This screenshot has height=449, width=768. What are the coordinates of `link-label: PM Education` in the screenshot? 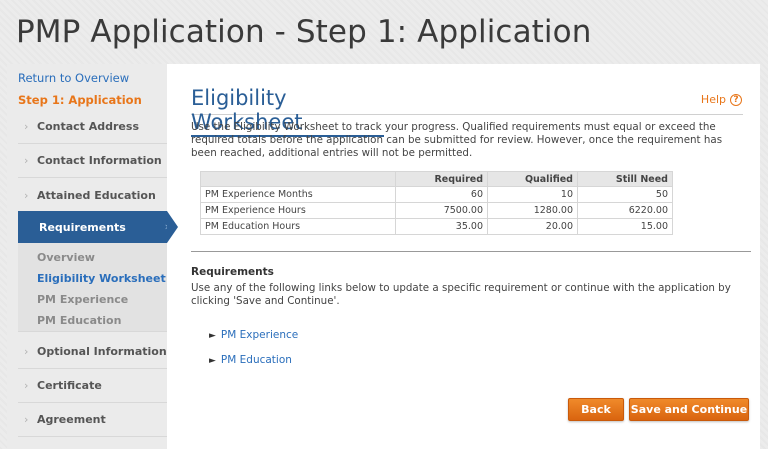 It's located at (256, 360).